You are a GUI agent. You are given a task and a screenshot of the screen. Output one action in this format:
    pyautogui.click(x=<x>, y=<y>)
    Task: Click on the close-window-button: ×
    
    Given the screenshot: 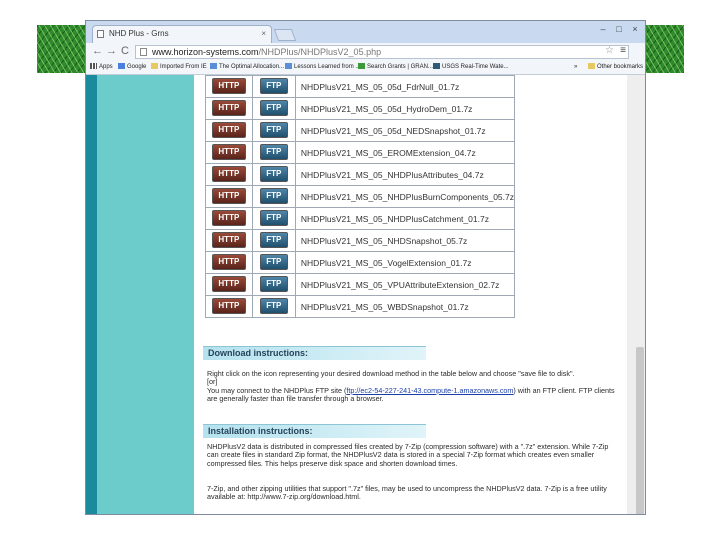 What is the action you would take?
    pyautogui.click(x=635, y=29)
    